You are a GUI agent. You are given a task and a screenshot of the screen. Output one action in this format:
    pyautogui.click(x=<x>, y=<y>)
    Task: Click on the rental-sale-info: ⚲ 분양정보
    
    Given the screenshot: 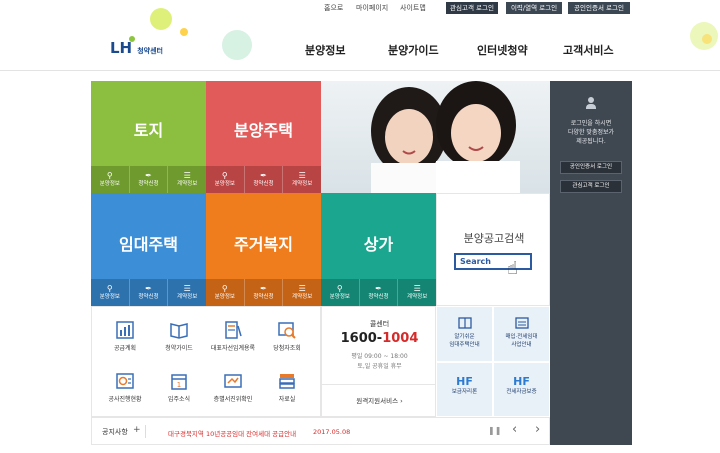 What is the action you would take?
    pyautogui.click(x=110, y=292)
    